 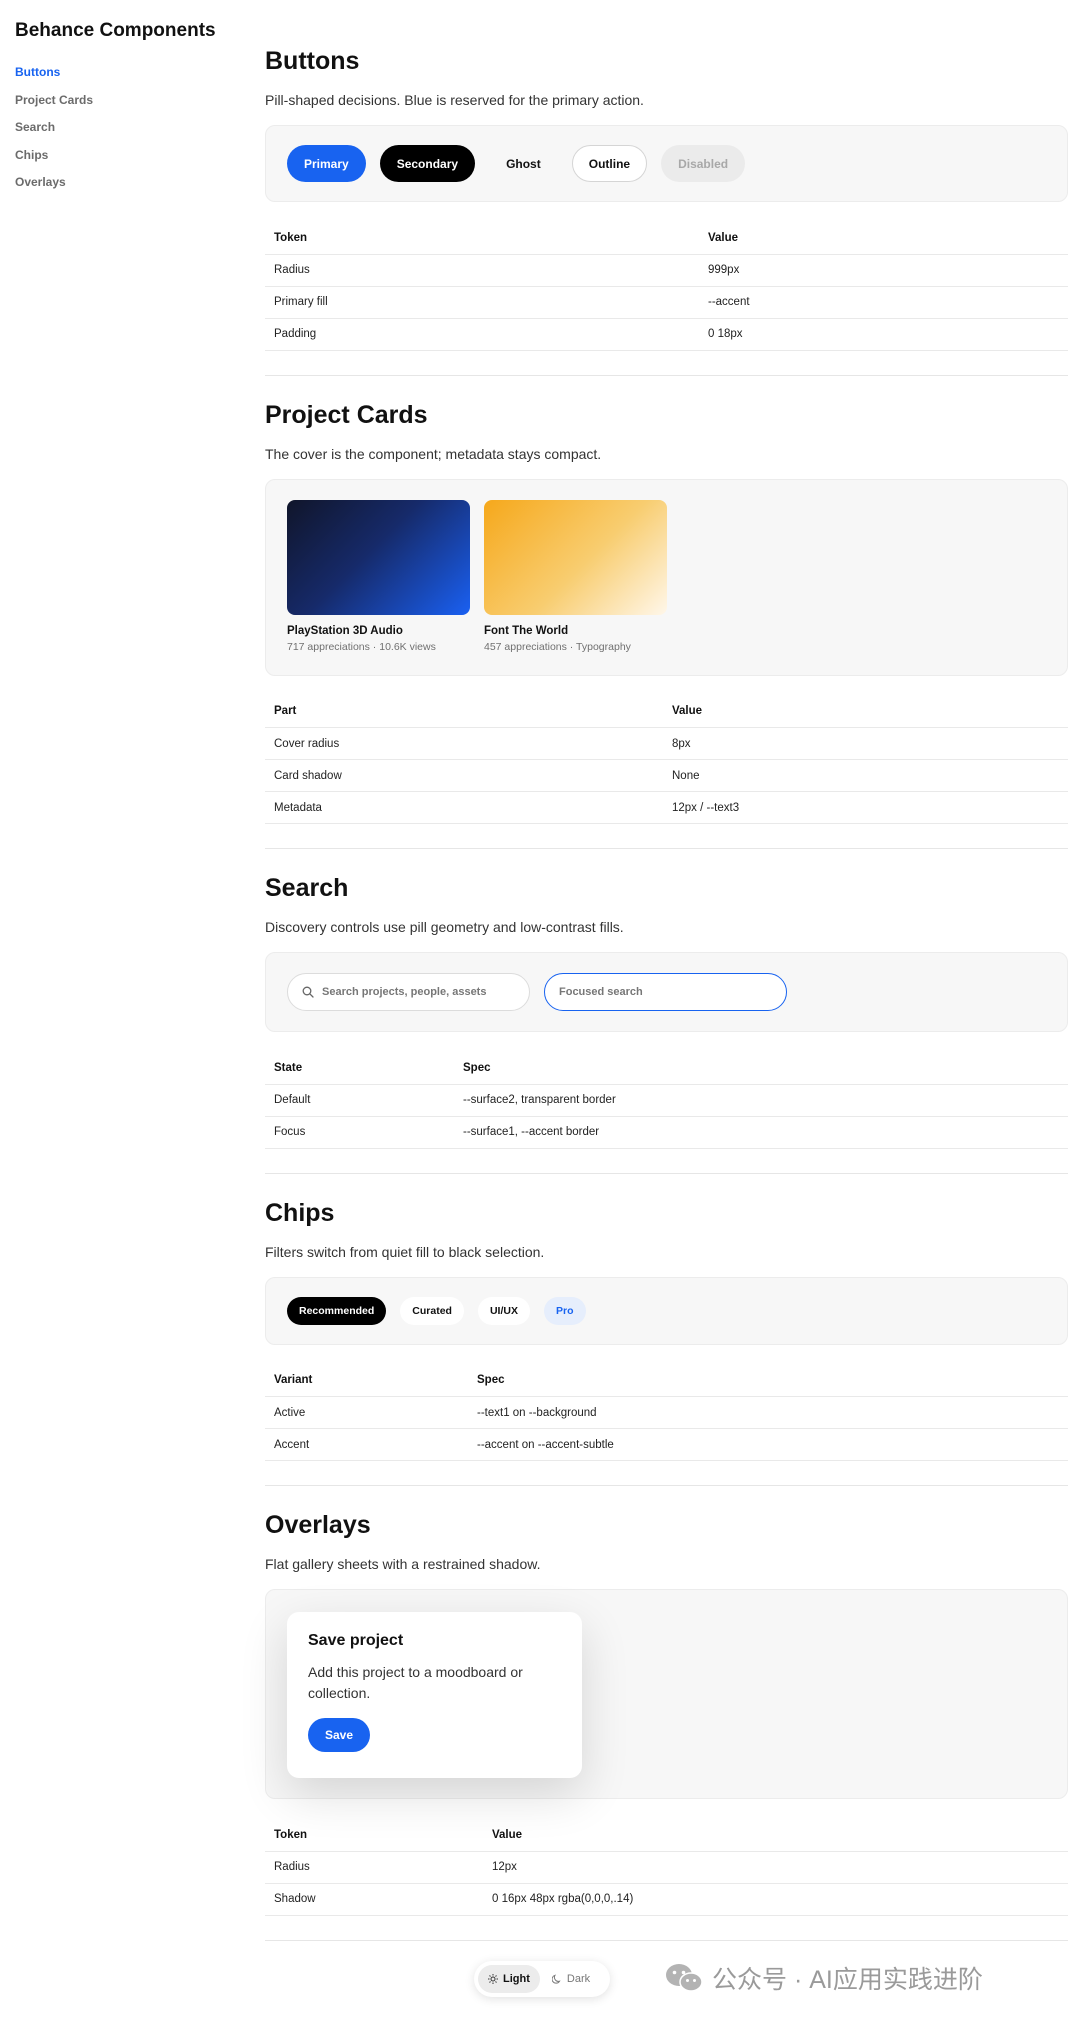 What do you see at coordinates (464, 807) in the screenshot?
I see `table-cell: Metadata` at bounding box center [464, 807].